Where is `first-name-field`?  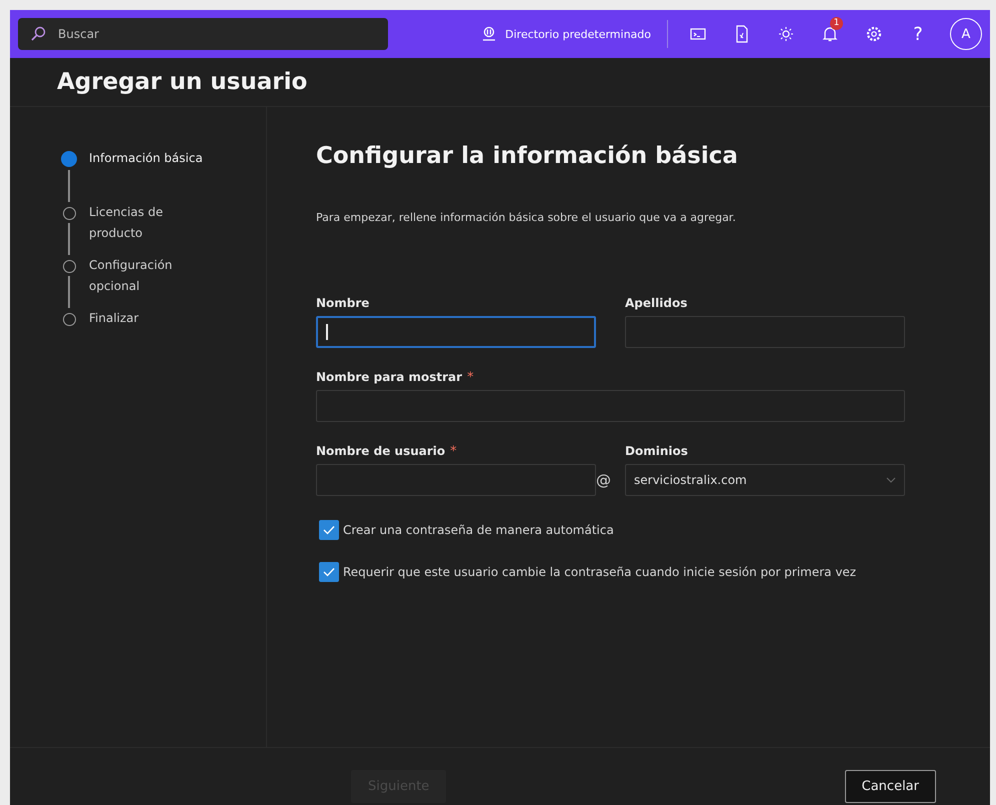
first-name-field is located at coordinates (456, 332).